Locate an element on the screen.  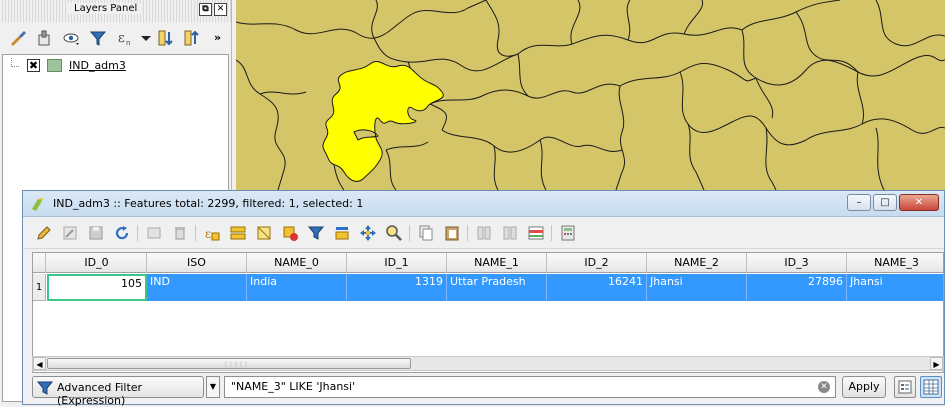
column-header: NAME_2 is located at coordinates (697, 263).